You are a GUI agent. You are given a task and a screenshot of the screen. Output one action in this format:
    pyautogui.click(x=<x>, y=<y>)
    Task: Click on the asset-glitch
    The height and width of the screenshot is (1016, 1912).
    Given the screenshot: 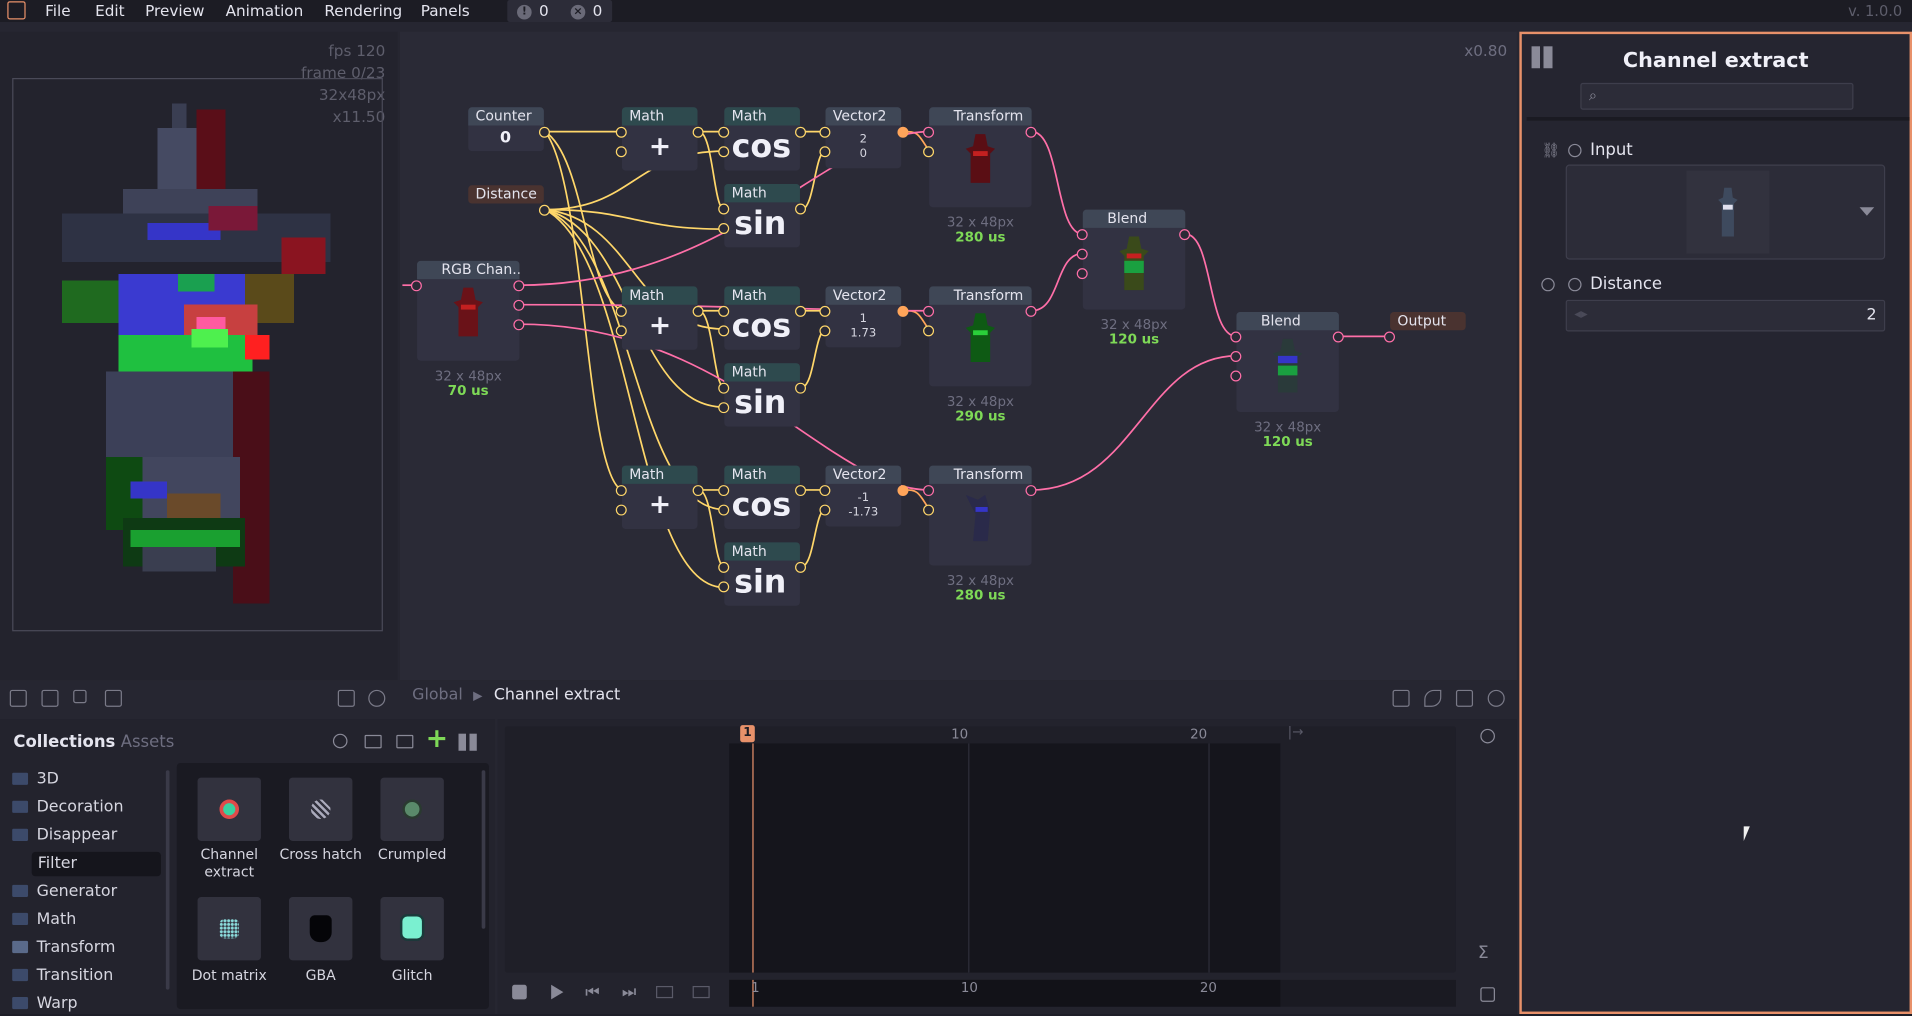 What is the action you would take?
    pyautogui.click(x=412, y=929)
    